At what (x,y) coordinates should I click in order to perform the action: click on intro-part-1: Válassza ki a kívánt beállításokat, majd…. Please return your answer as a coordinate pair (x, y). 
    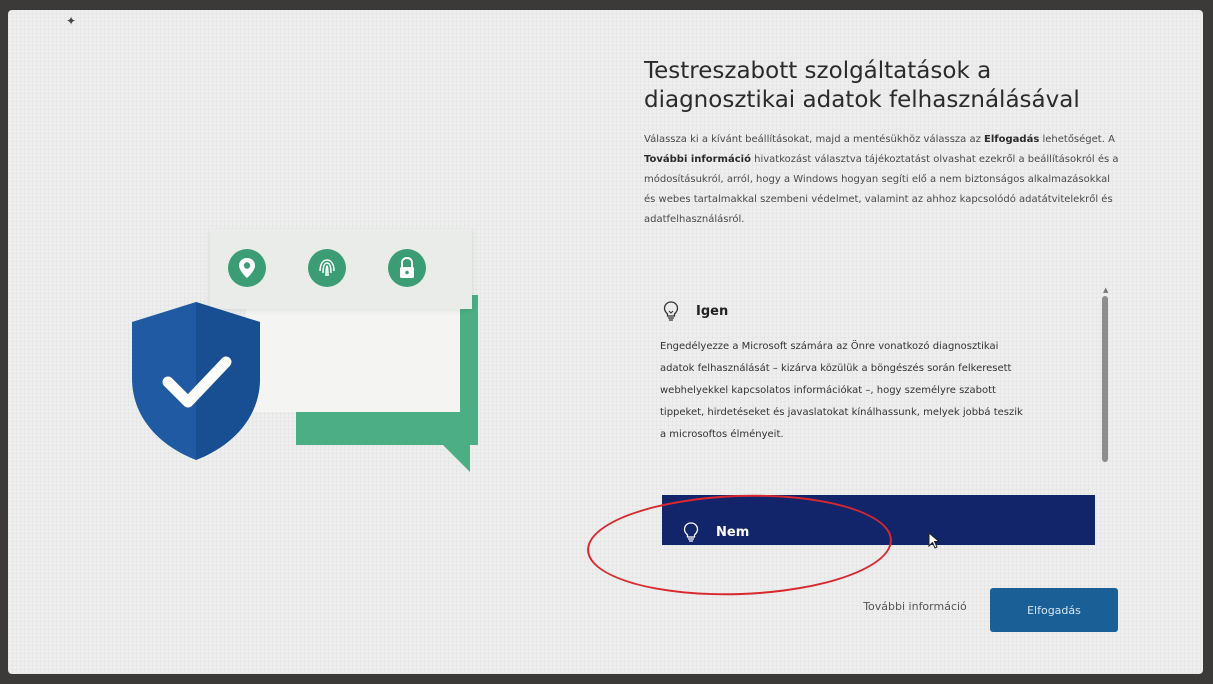
    Looking at the image, I should click on (814, 139).